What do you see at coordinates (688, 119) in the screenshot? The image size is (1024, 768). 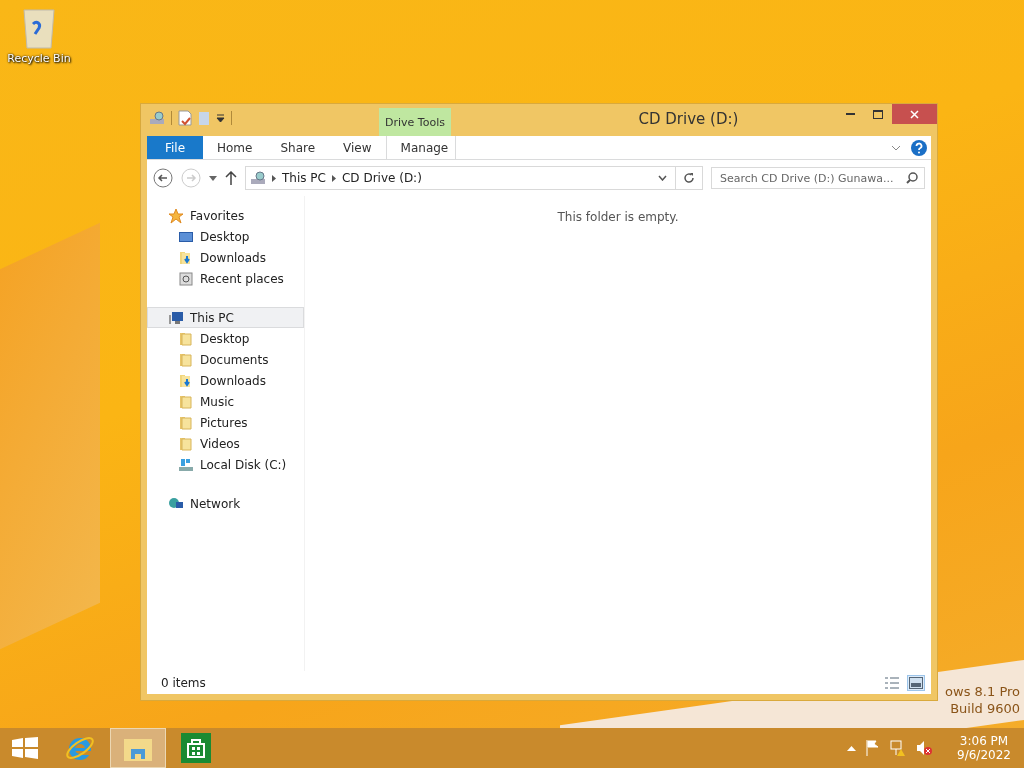 I see `window-title: CD Drive (D:)` at bounding box center [688, 119].